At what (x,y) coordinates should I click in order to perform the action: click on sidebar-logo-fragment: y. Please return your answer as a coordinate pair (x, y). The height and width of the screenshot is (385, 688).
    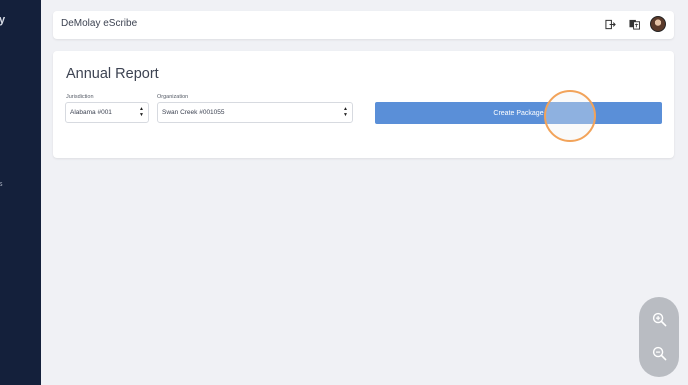
    Looking at the image, I should click on (3, 20).